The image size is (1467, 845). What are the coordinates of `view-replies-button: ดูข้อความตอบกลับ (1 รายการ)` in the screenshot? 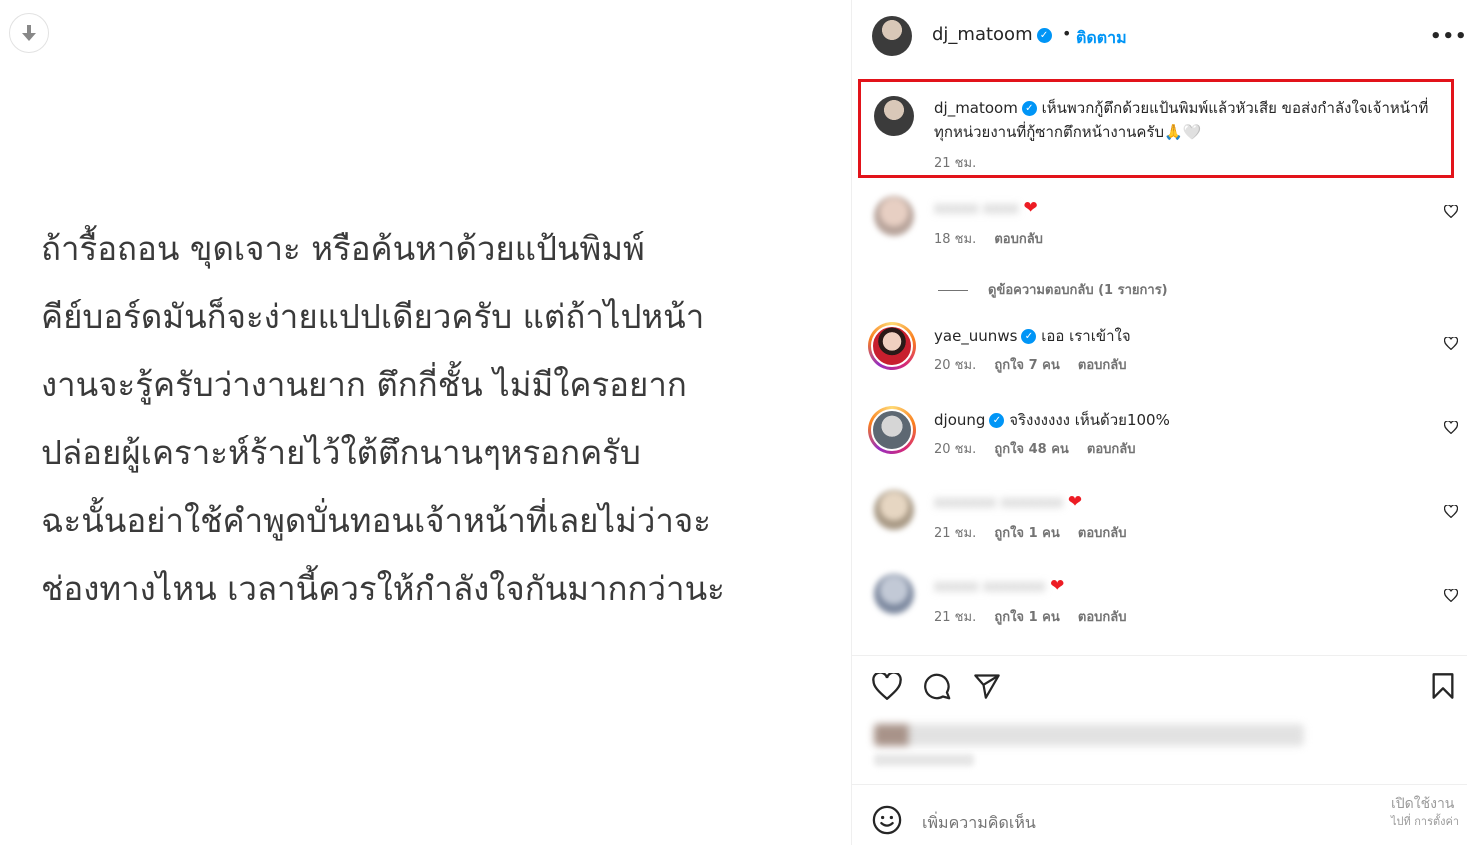 It's located at (1053, 289).